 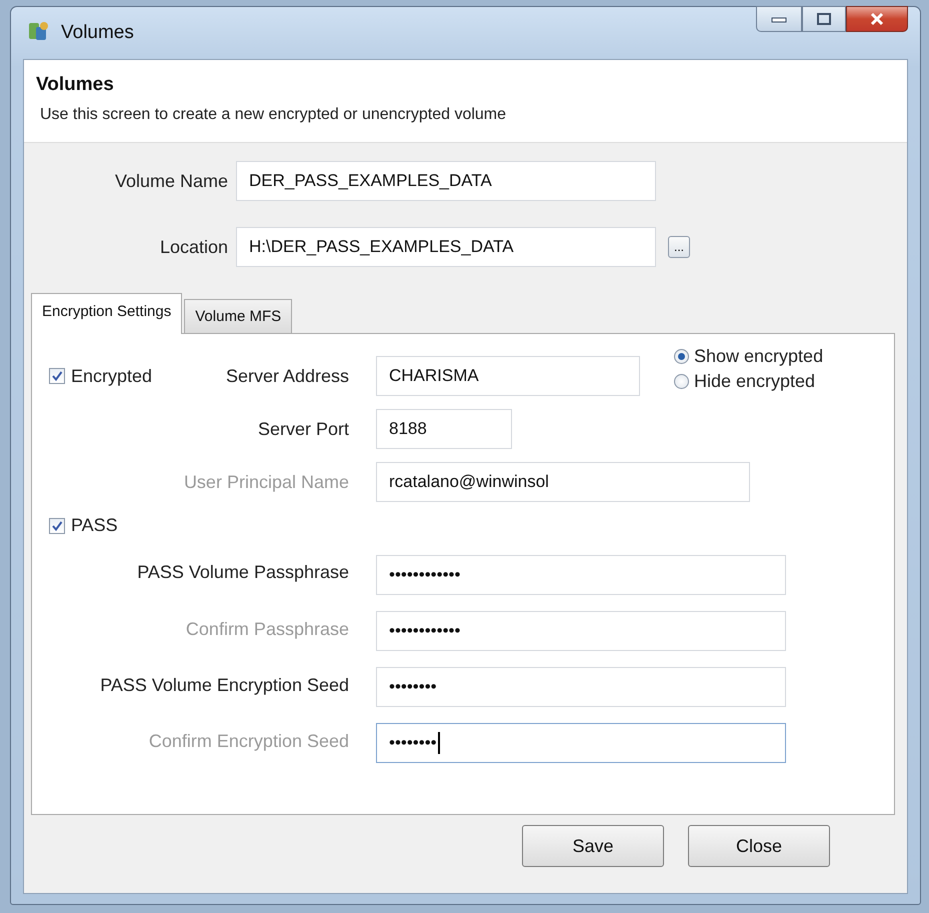 I want to click on field-label: Server Port, so click(x=303, y=429).